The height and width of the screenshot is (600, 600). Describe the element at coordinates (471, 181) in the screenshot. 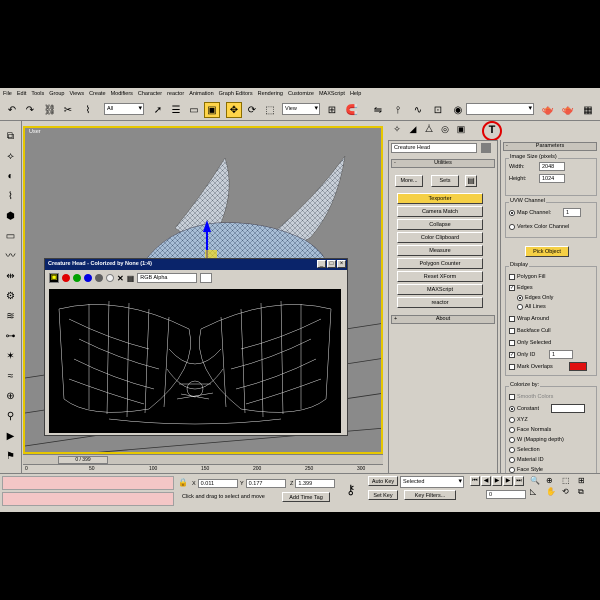

I see `configure-sets-icon: ▤` at that location.